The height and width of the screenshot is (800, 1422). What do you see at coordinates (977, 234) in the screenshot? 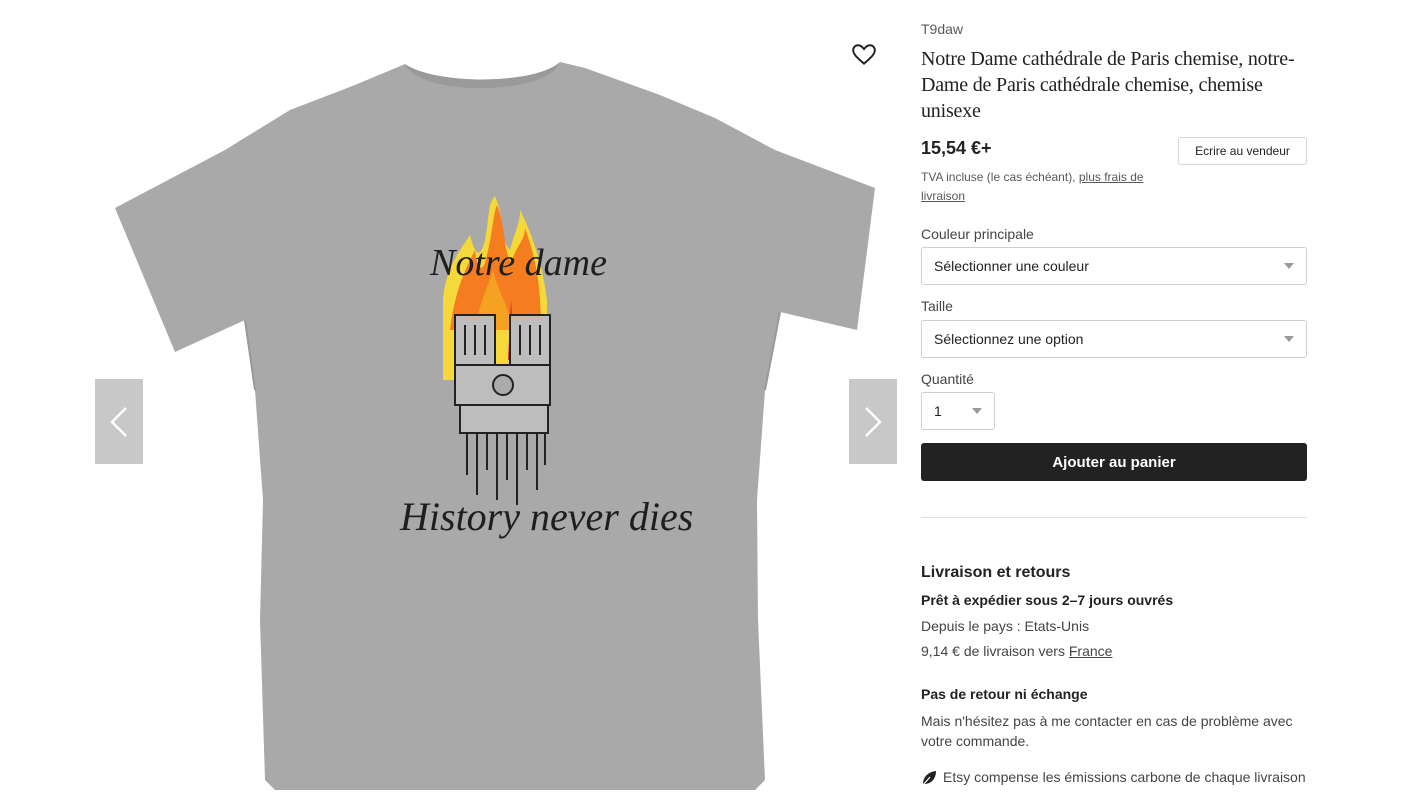
I see `color-label: Couleur principale` at bounding box center [977, 234].